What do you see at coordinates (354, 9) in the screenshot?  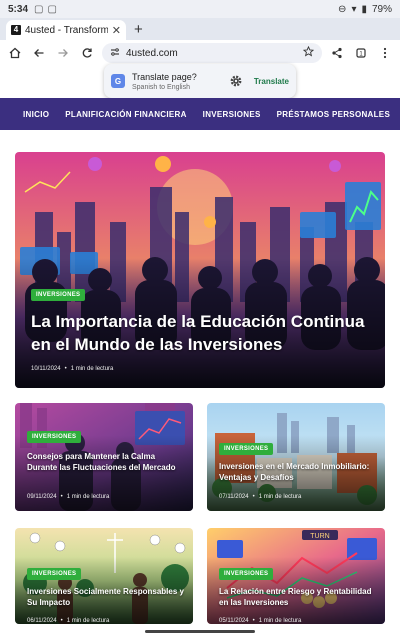 I see `wifi-icon: ▾` at bounding box center [354, 9].